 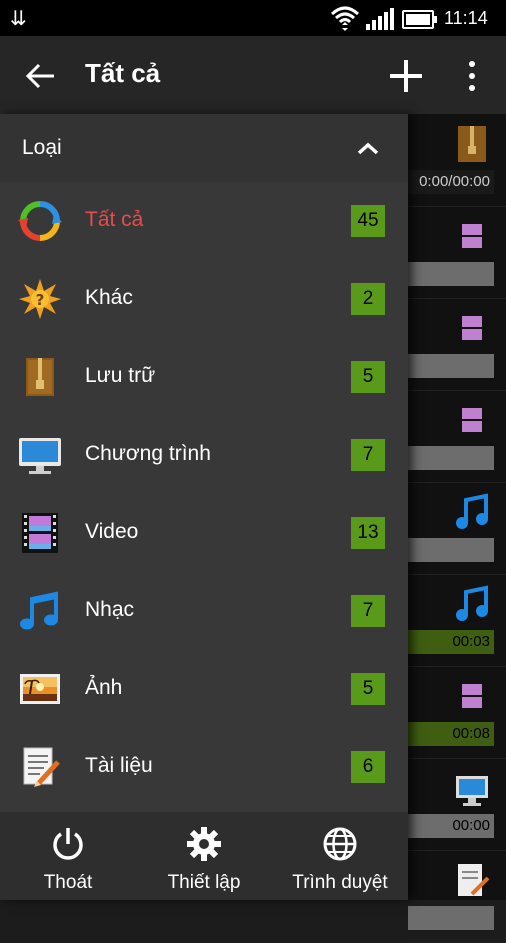 I want to click on download-notification-icon: ⇊, so click(x=18, y=18).